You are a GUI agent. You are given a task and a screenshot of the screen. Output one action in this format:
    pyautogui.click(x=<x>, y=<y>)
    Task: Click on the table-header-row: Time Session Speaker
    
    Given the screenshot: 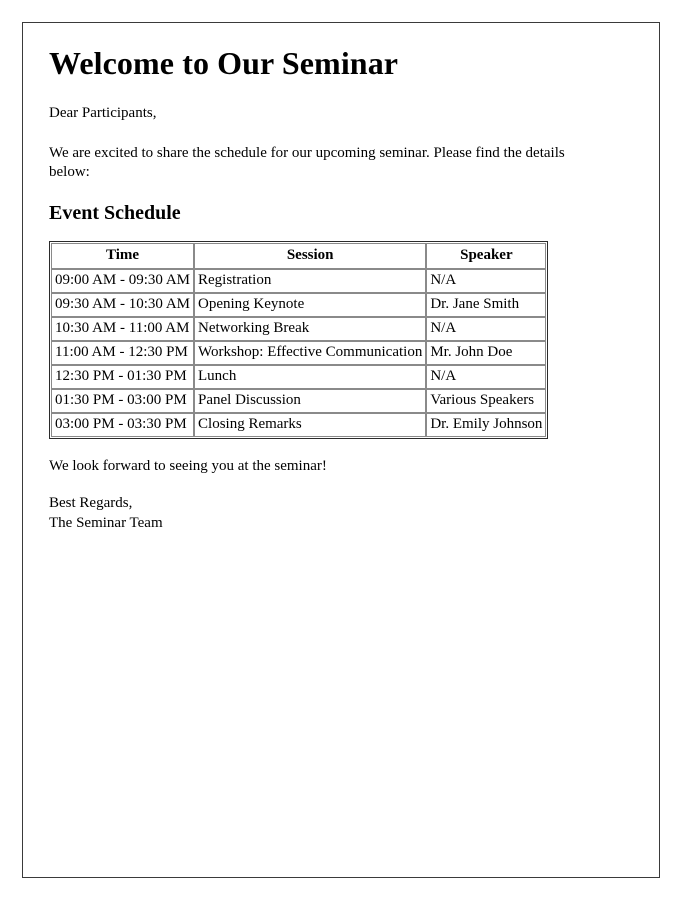 What is the action you would take?
    pyautogui.click(x=299, y=256)
    